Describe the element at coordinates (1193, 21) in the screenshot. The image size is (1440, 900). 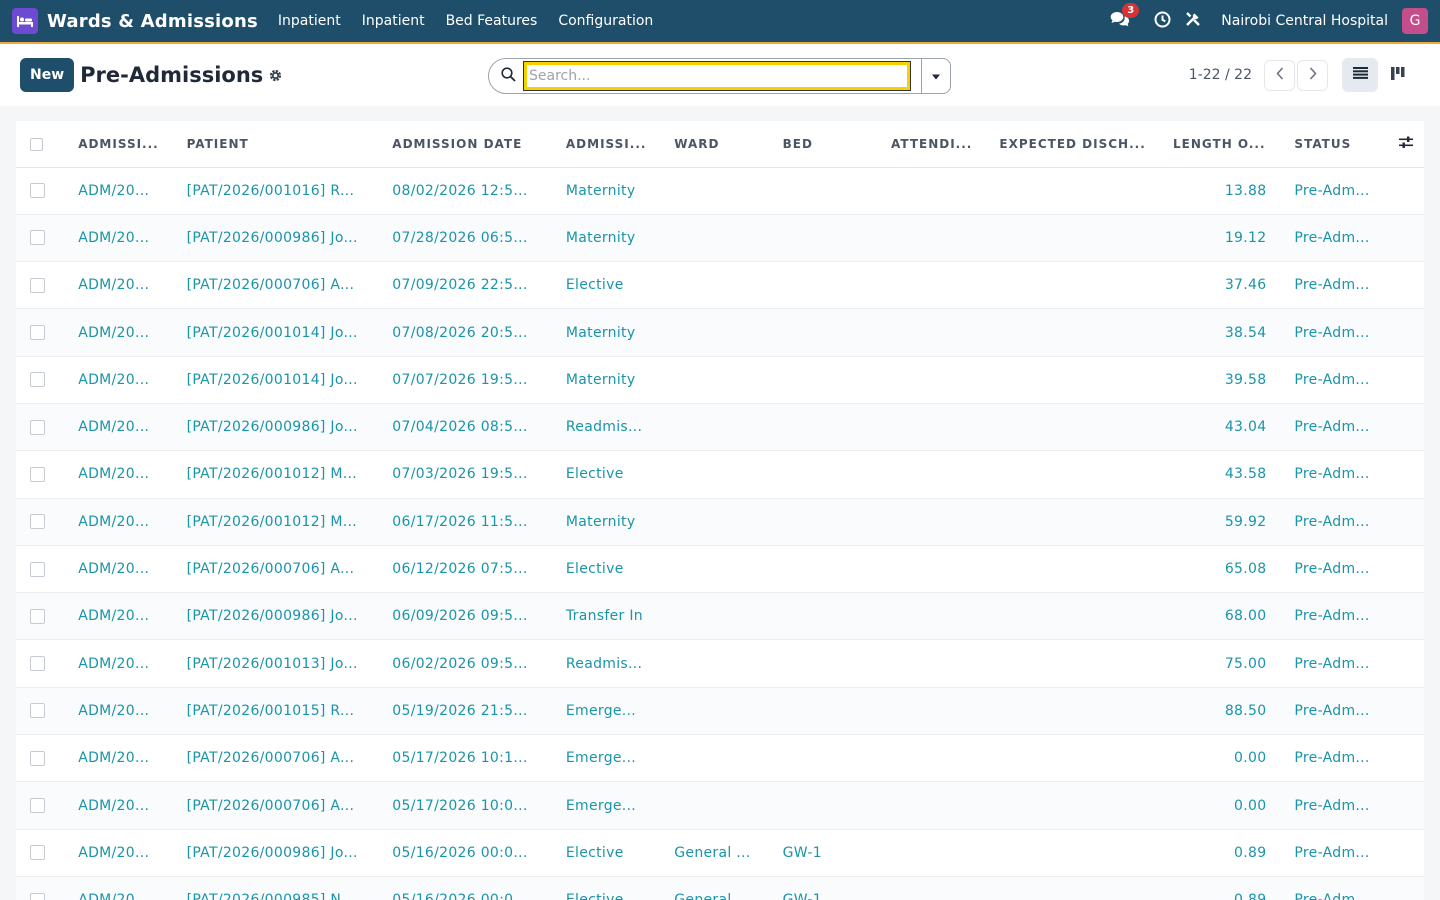
I see `debug-tools-button` at that location.